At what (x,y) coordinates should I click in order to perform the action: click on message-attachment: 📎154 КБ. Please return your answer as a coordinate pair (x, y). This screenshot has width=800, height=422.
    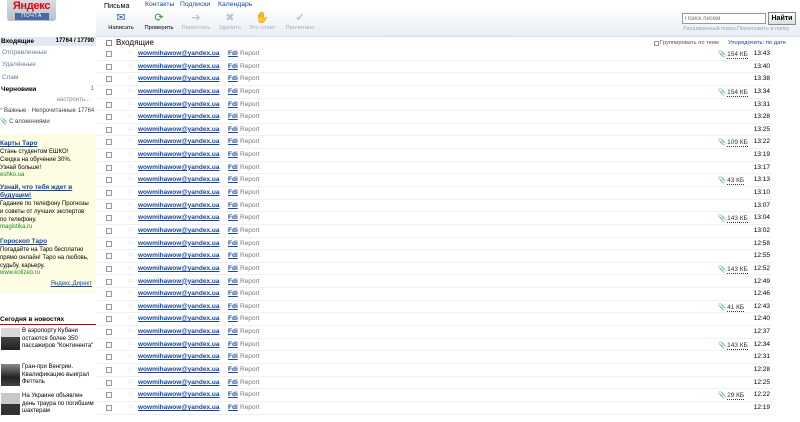
    Looking at the image, I should click on (733, 92).